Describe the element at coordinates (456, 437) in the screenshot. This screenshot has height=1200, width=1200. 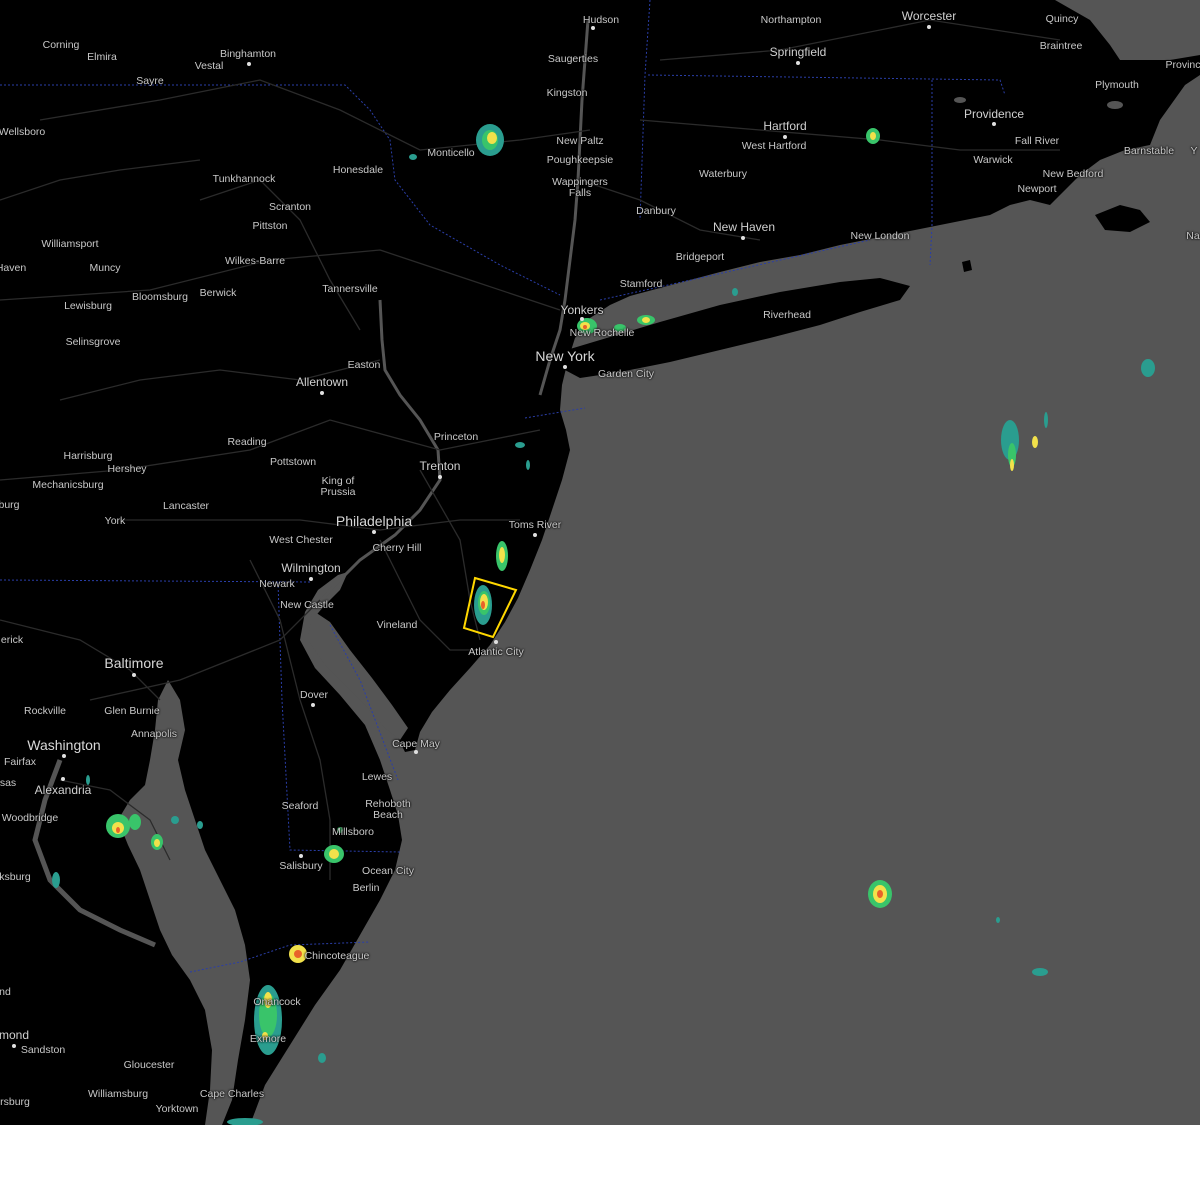
I see `city-label: Princeton` at that location.